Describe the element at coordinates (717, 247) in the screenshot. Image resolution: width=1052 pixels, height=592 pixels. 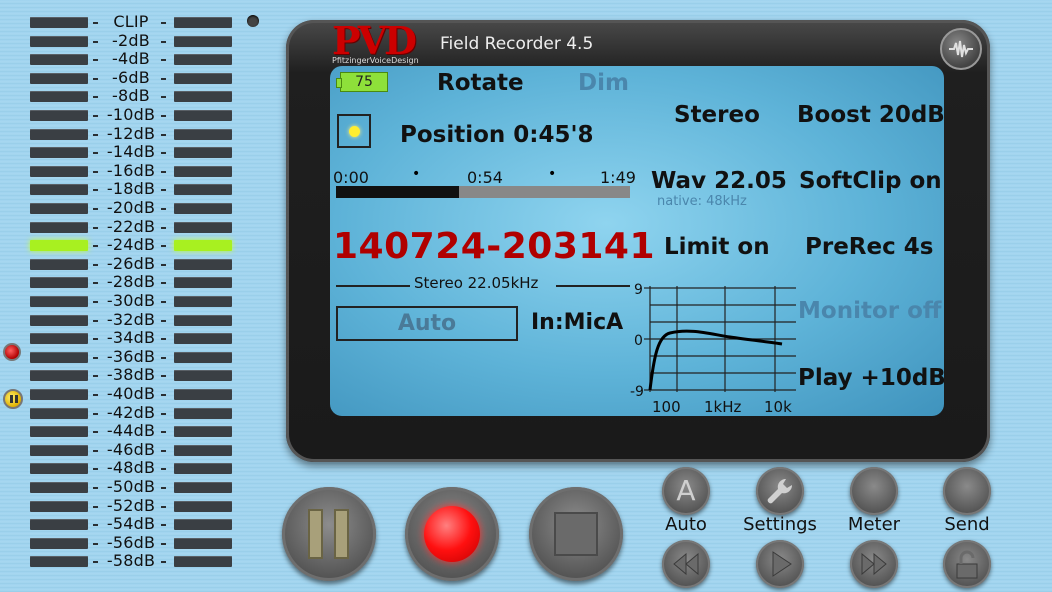
I see `limit-setting: Limit on` at that location.